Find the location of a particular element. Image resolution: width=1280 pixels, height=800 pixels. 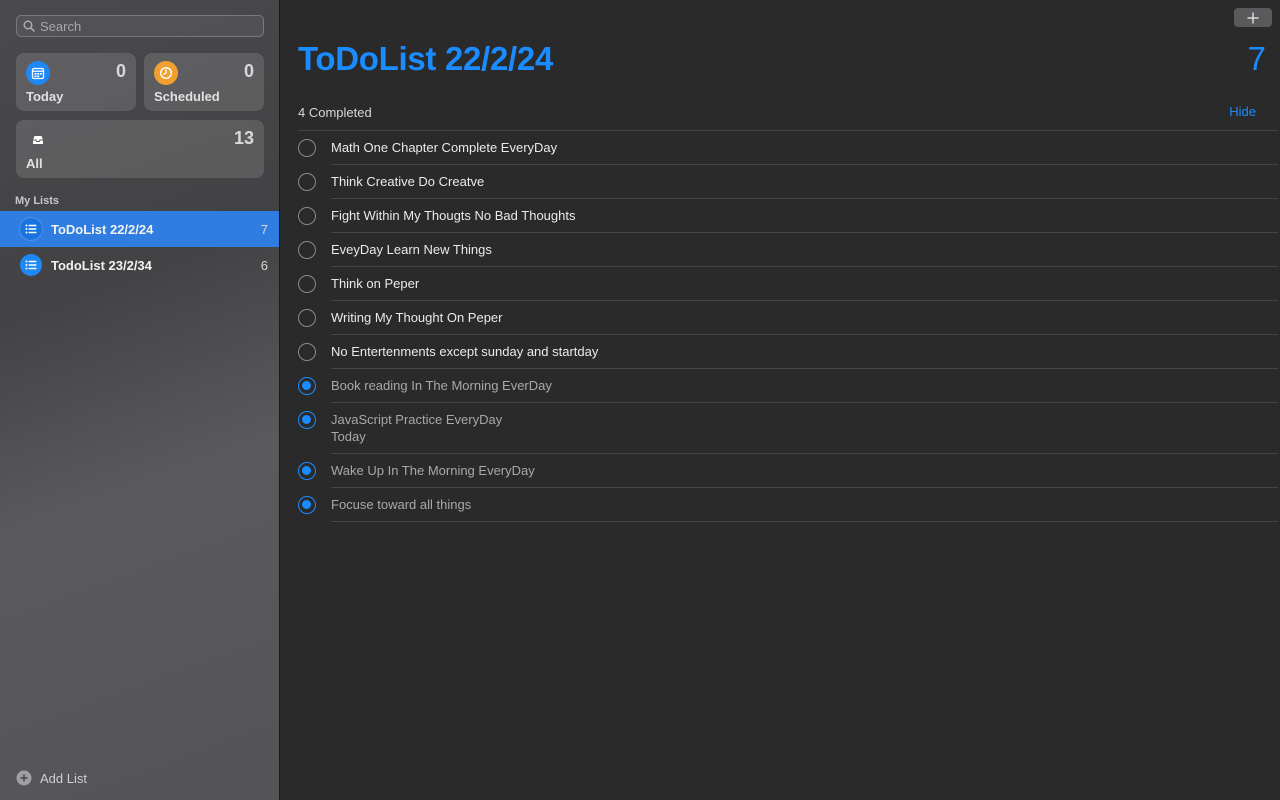

add-list-button: Add List is located at coordinates (51, 778).